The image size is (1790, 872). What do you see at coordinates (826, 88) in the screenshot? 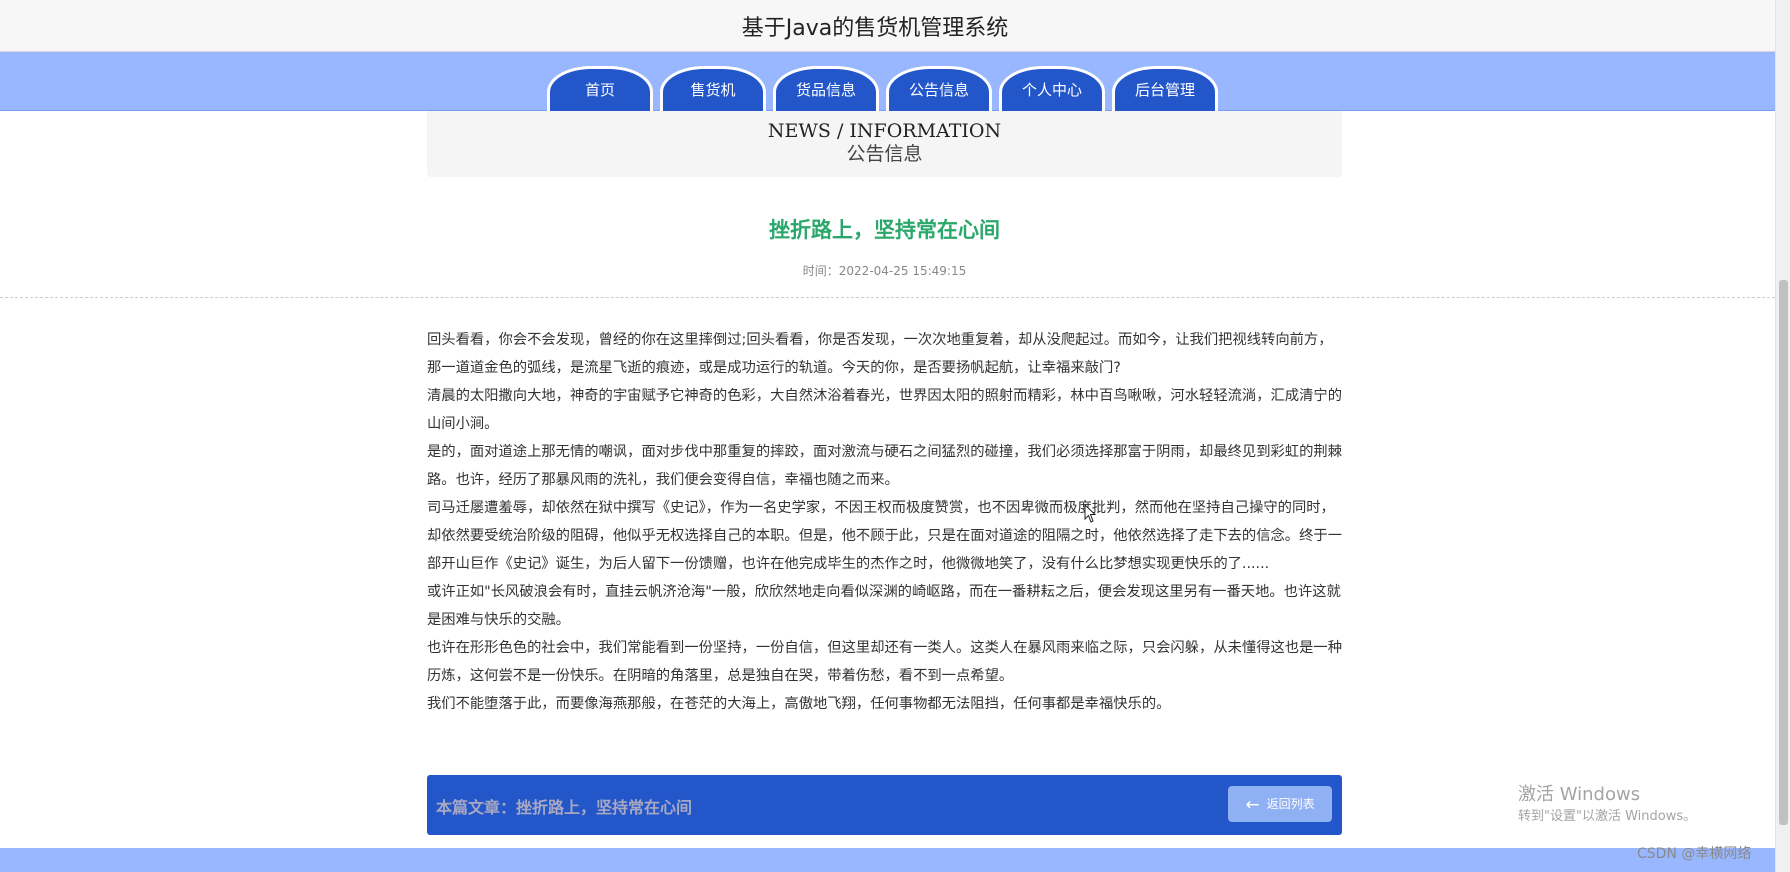
I see `nav-tab-goods-info: 货品信息` at bounding box center [826, 88].